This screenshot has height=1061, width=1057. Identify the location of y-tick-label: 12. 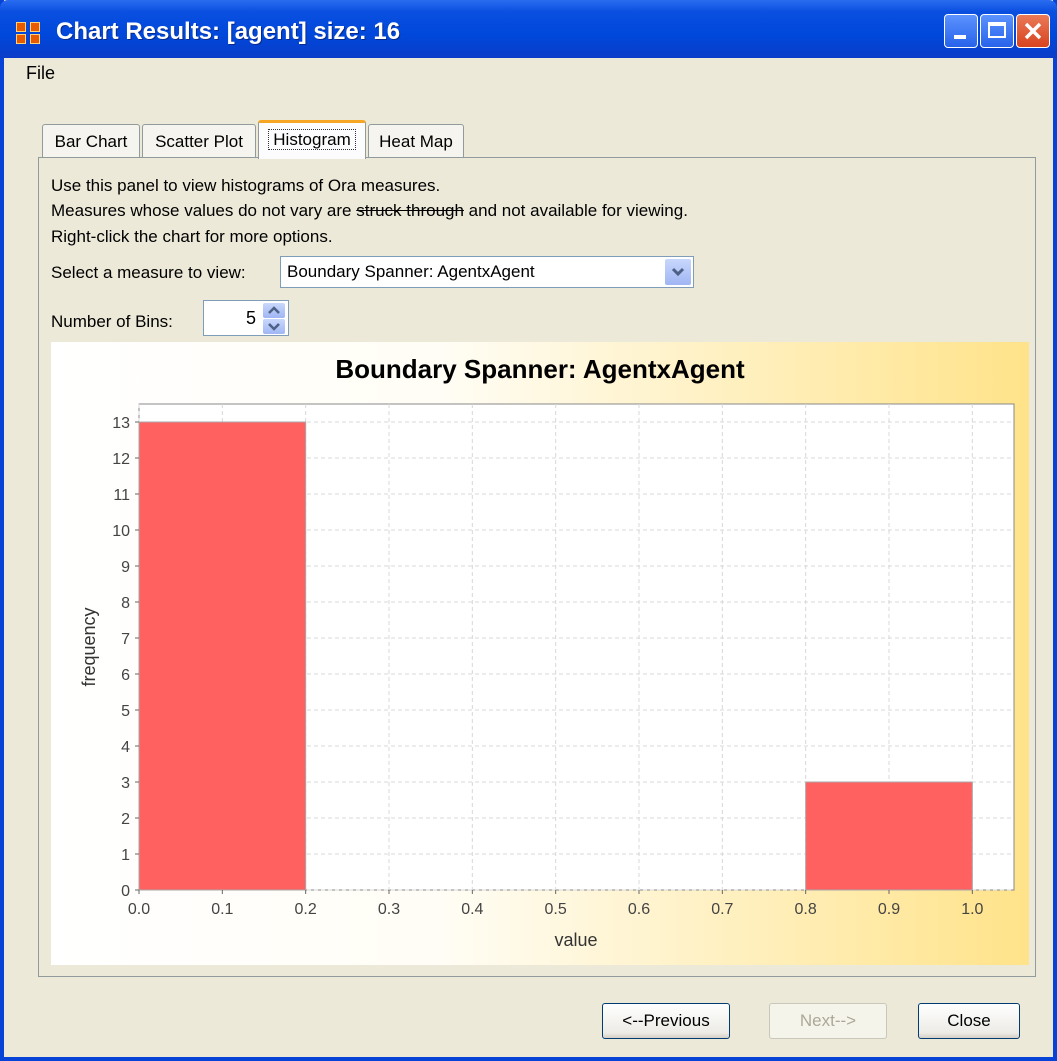
(121, 459).